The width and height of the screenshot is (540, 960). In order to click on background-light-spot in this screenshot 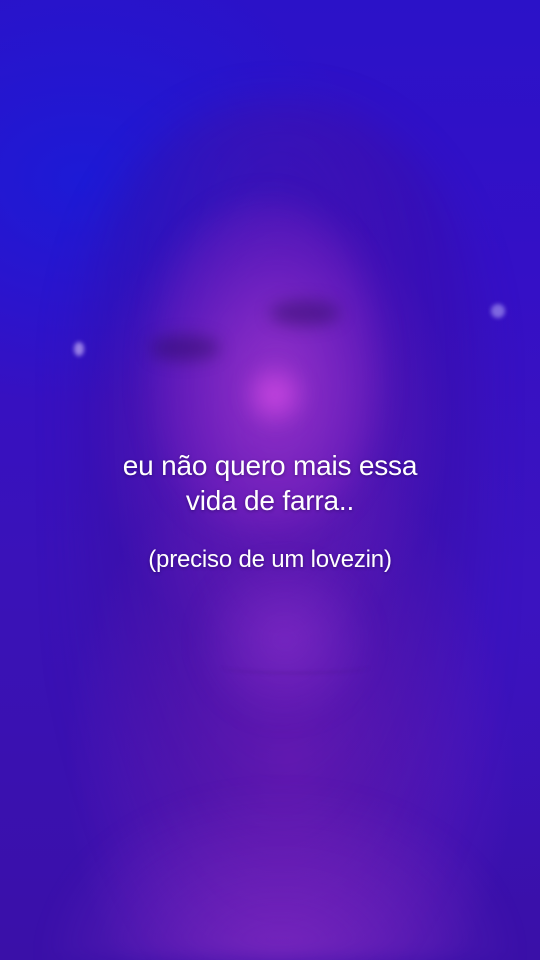, I will do `click(498, 311)`.